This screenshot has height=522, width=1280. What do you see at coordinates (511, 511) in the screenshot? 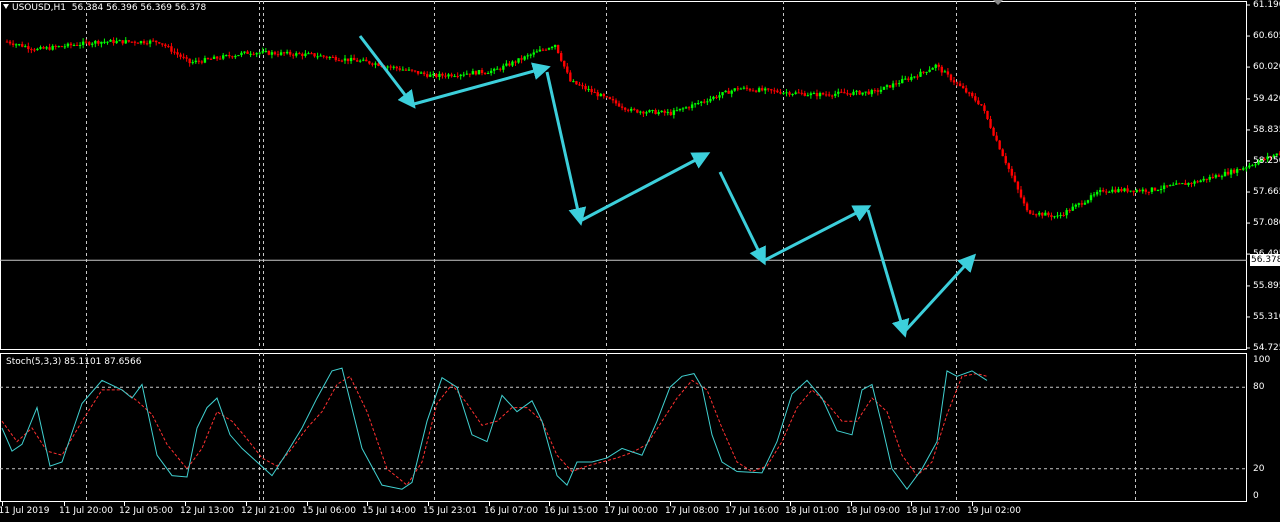
I see `time-tick-label: 16 Jul 07:00` at bounding box center [511, 511].